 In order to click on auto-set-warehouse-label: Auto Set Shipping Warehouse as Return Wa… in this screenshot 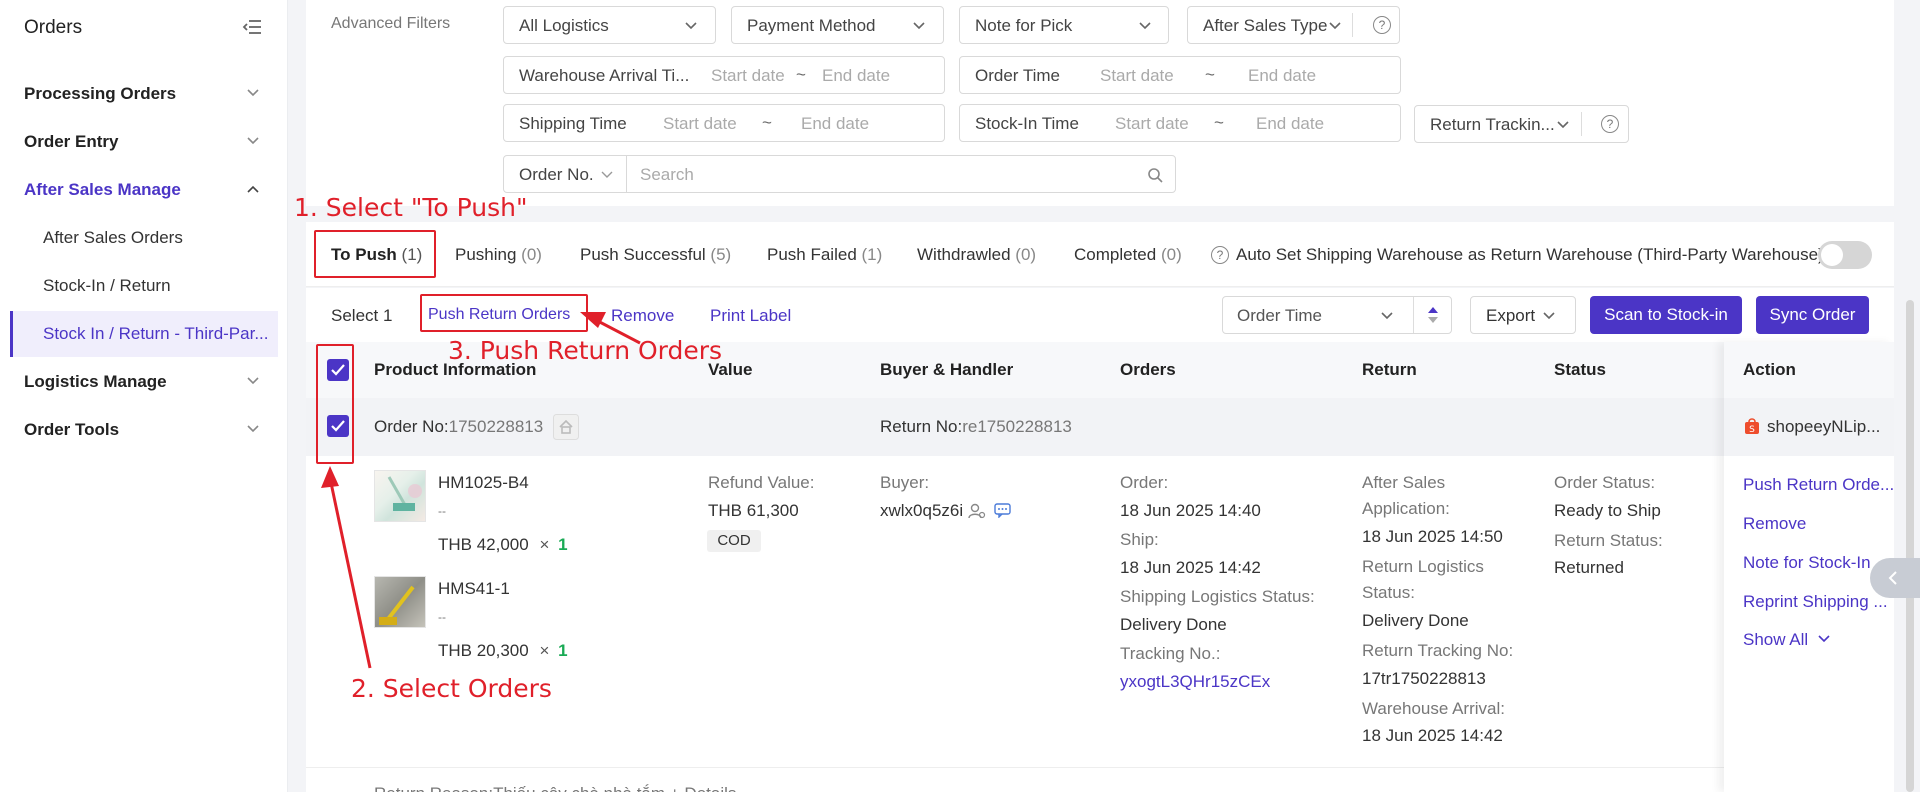, I will do `click(1530, 254)`.